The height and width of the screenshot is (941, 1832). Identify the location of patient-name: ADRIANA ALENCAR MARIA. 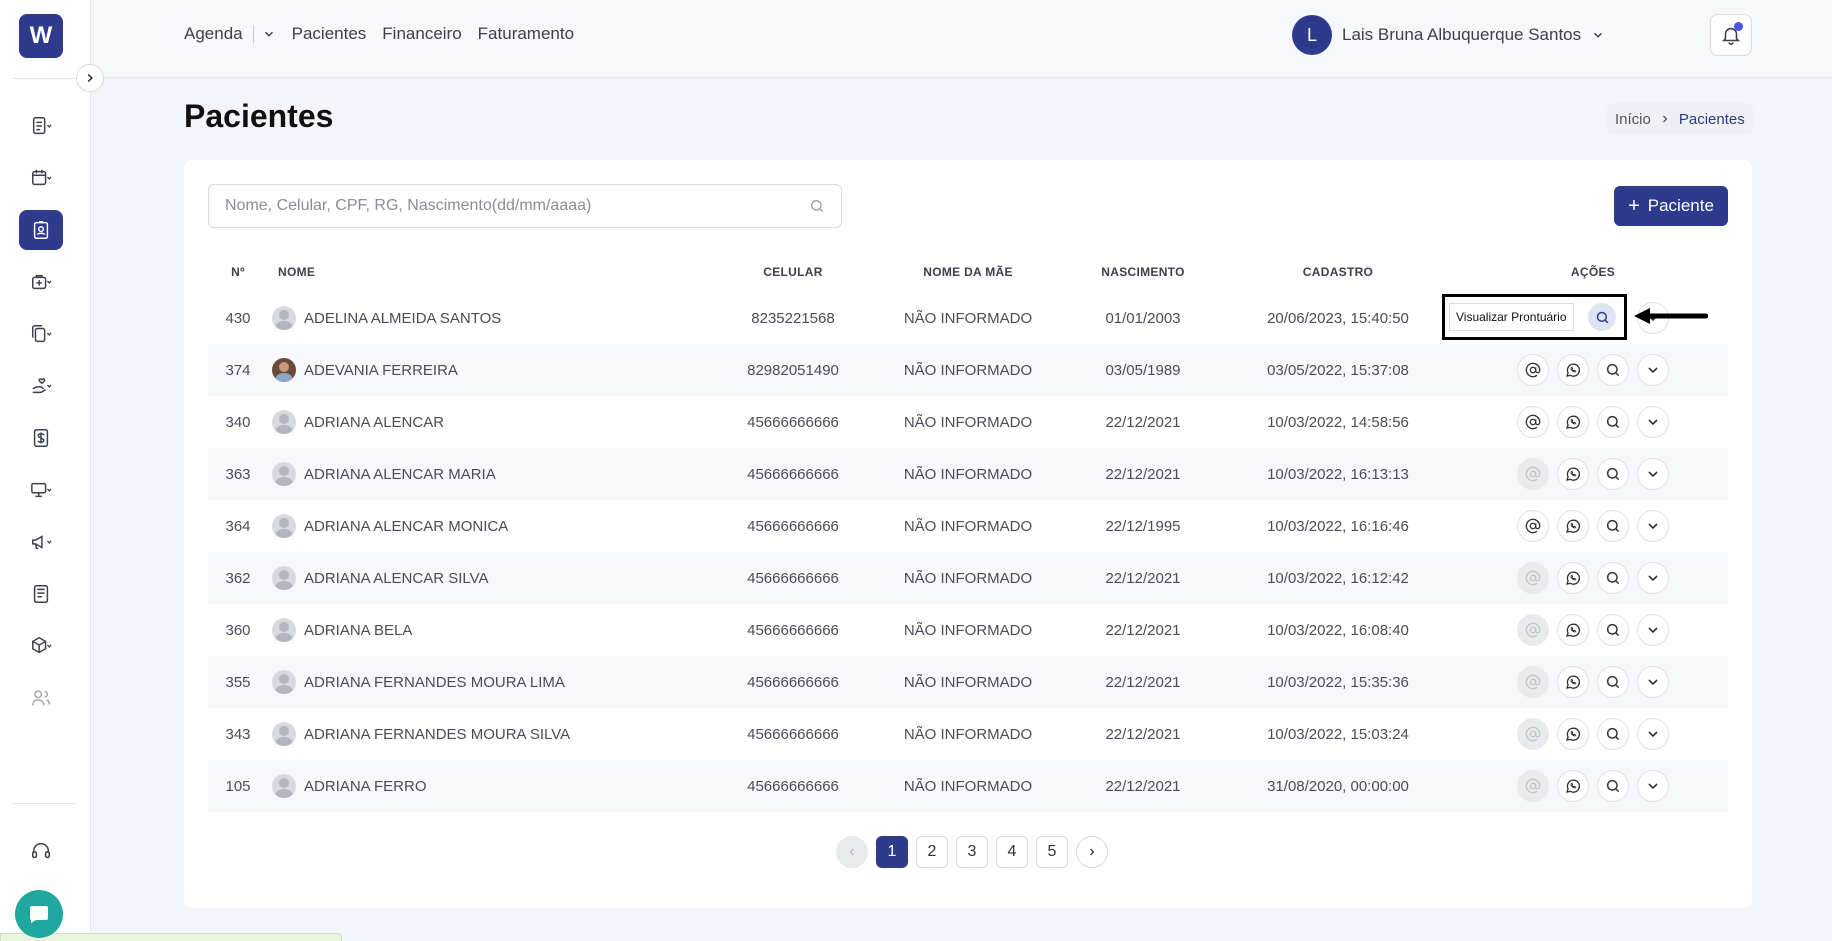
(400, 474).